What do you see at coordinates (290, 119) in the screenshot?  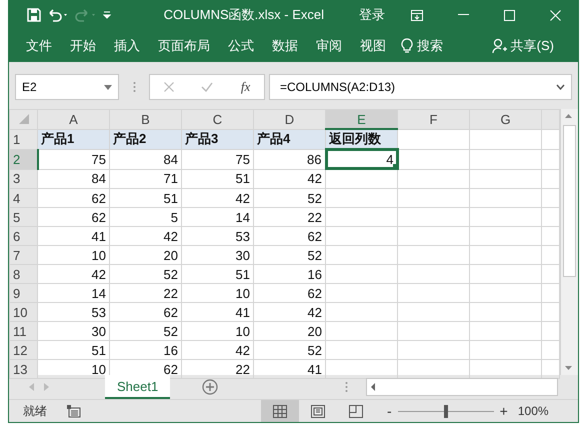 I see `column-header: D` at bounding box center [290, 119].